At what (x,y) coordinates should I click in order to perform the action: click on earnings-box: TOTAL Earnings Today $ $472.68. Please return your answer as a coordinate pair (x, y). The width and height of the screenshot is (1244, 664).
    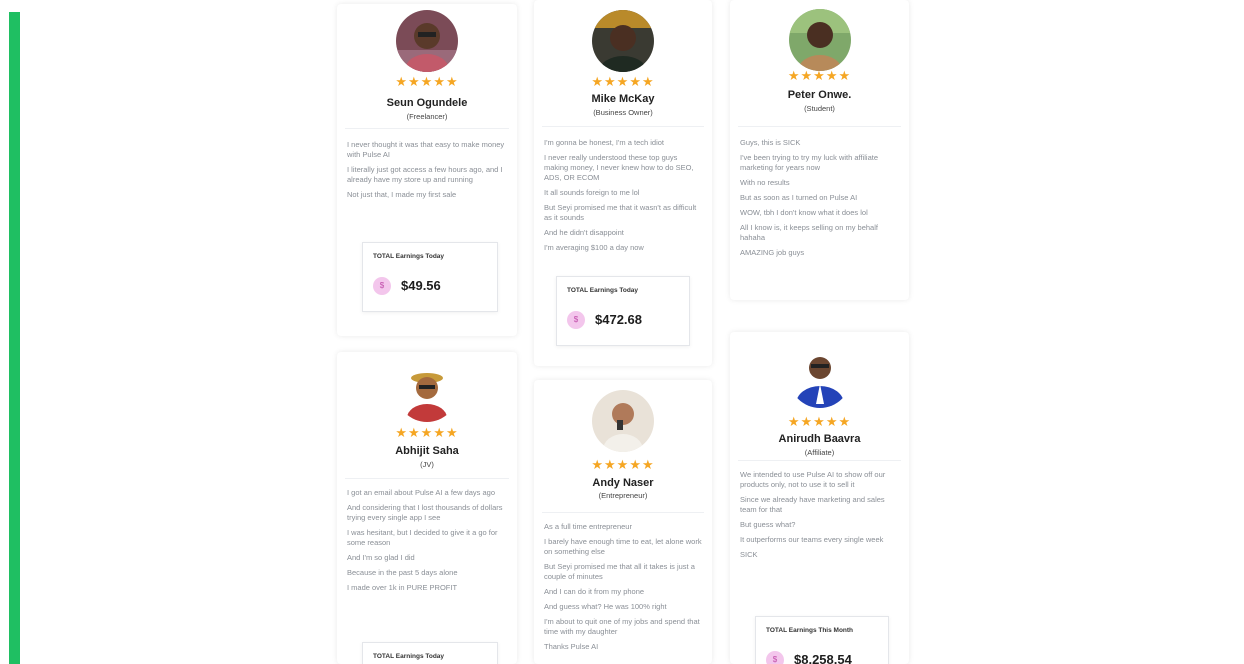
    Looking at the image, I should click on (623, 311).